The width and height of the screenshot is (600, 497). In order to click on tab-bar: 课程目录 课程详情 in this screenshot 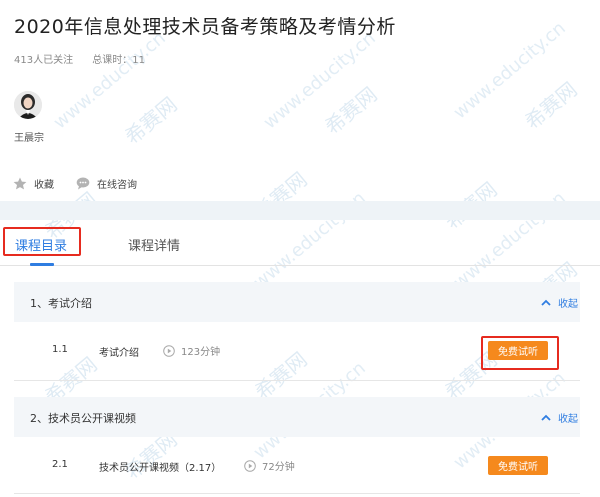, I will do `click(300, 243)`.